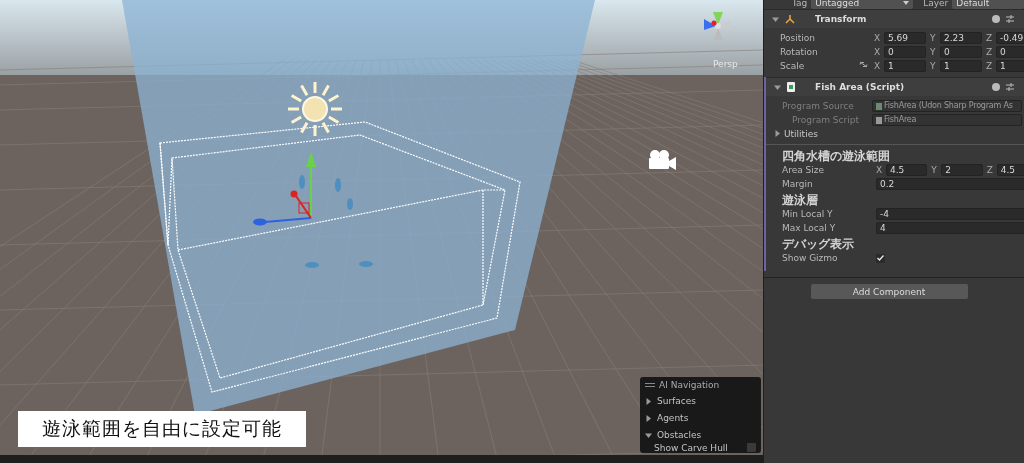  What do you see at coordinates (799, 200) in the screenshot?
I see `section-header: 遊泳層` at bounding box center [799, 200].